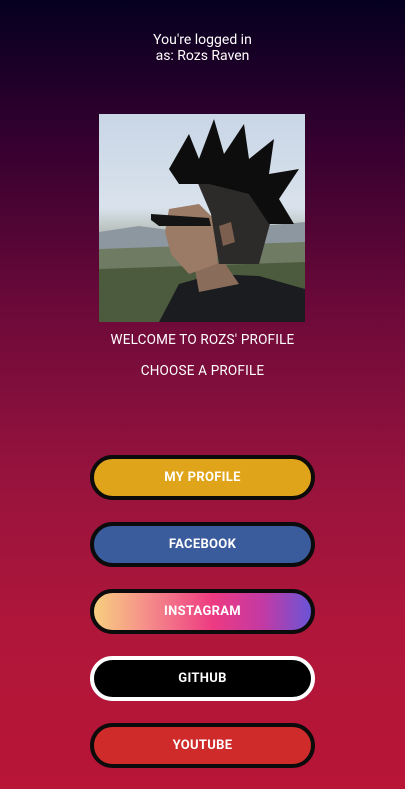  What do you see at coordinates (202, 40) in the screenshot?
I see `login-status-line1: You're logged in` at bounding box center [202, 40].